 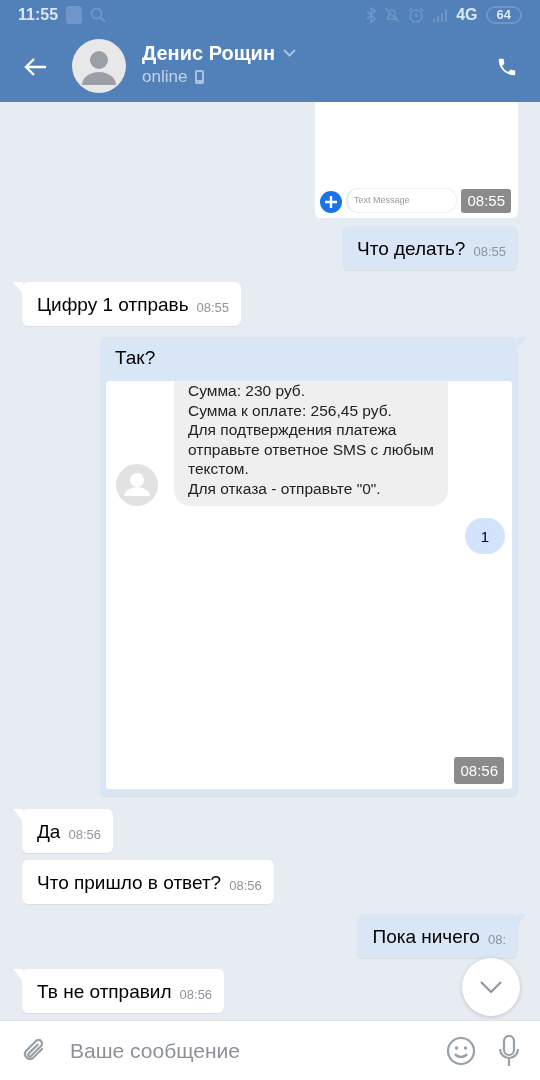 What do you see at coordinates (104, 992) in the screenshot?
I see `message-text: Тв не отправил` at bounding box center [104, 992].